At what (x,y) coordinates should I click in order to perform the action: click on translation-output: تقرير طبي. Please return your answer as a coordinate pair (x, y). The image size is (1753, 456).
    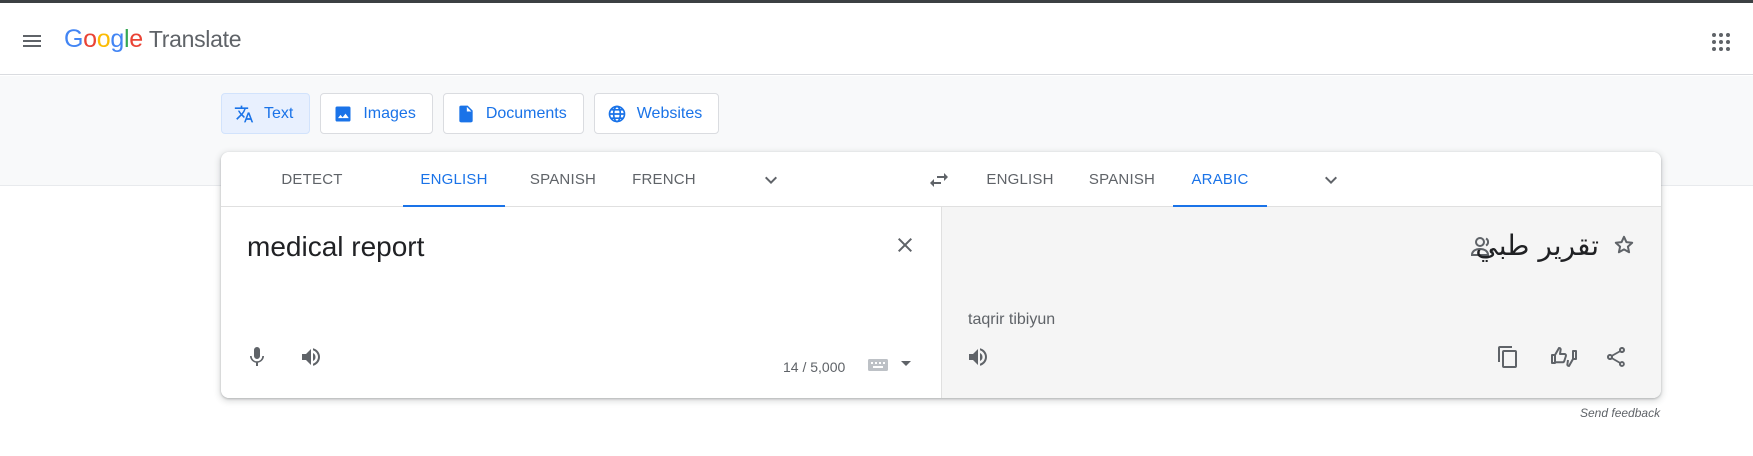
    Looking at the image, I should click on (1537, 245).